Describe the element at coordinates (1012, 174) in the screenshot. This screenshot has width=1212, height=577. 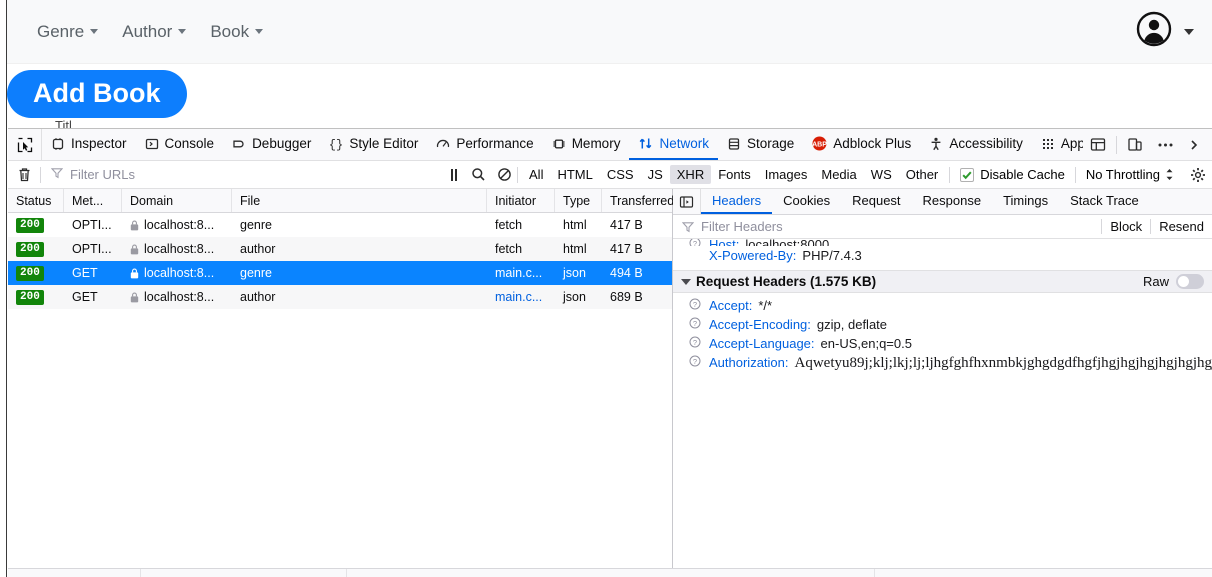
I see `disable-cache-checkbox: Disable Cache` at that location.